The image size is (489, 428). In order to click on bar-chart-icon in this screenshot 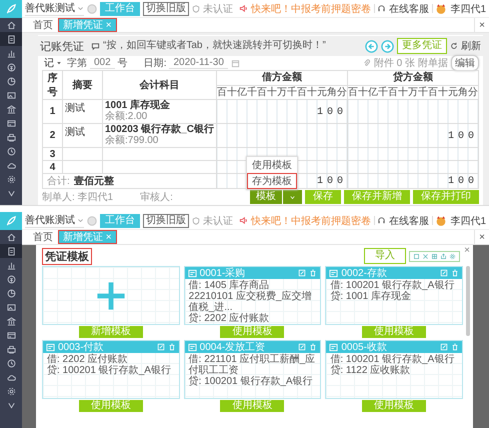, I will do `click(11, 53)`.